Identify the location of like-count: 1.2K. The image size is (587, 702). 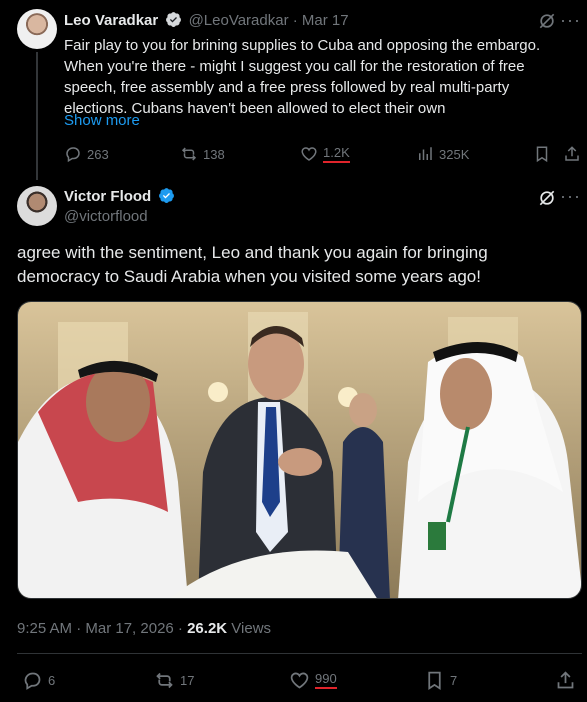
(336, 154).